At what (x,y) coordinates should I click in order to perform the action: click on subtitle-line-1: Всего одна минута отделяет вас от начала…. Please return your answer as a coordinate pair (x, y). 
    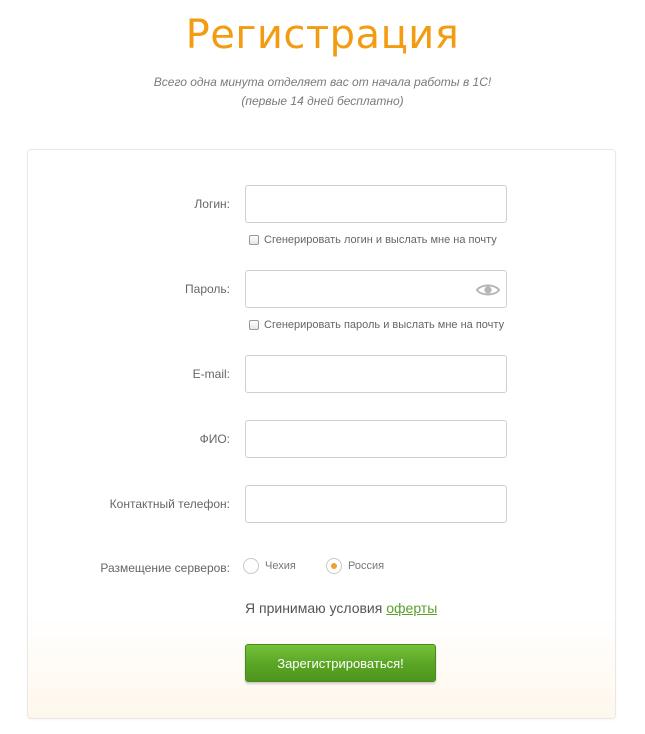
    Looking at the image, I should click on (322, 82).